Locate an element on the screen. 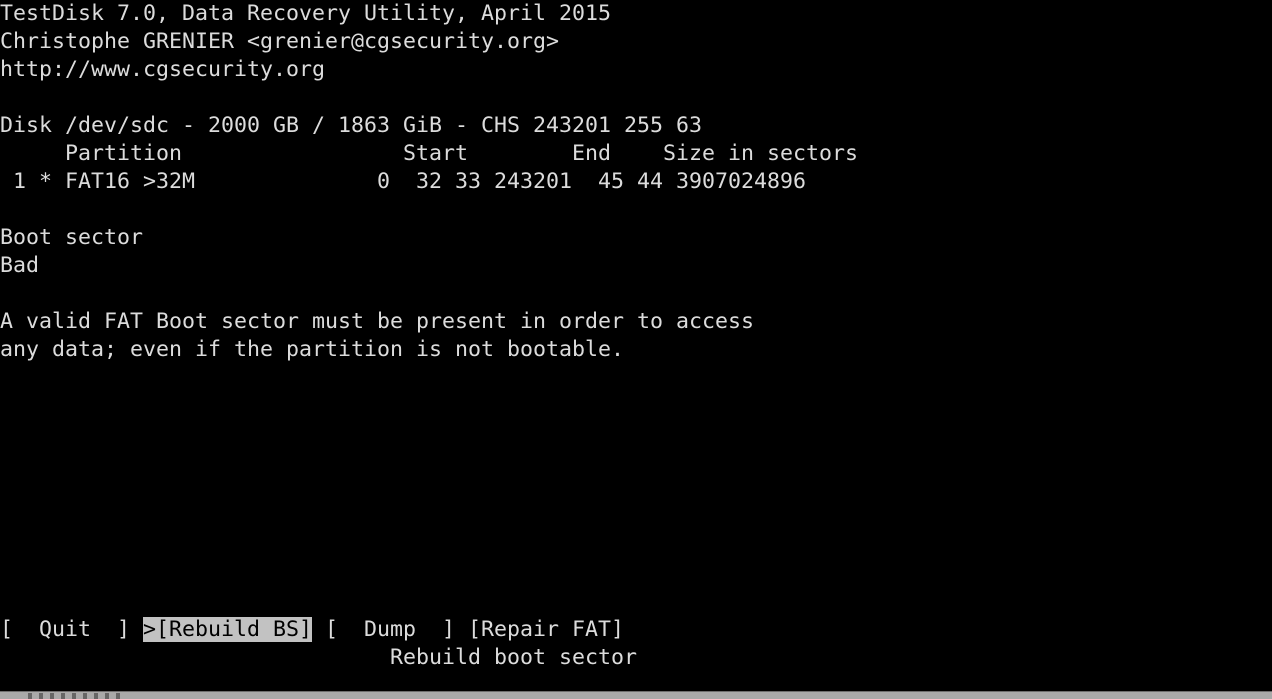  menu-hint-indent is located at coordinates (195, 657).